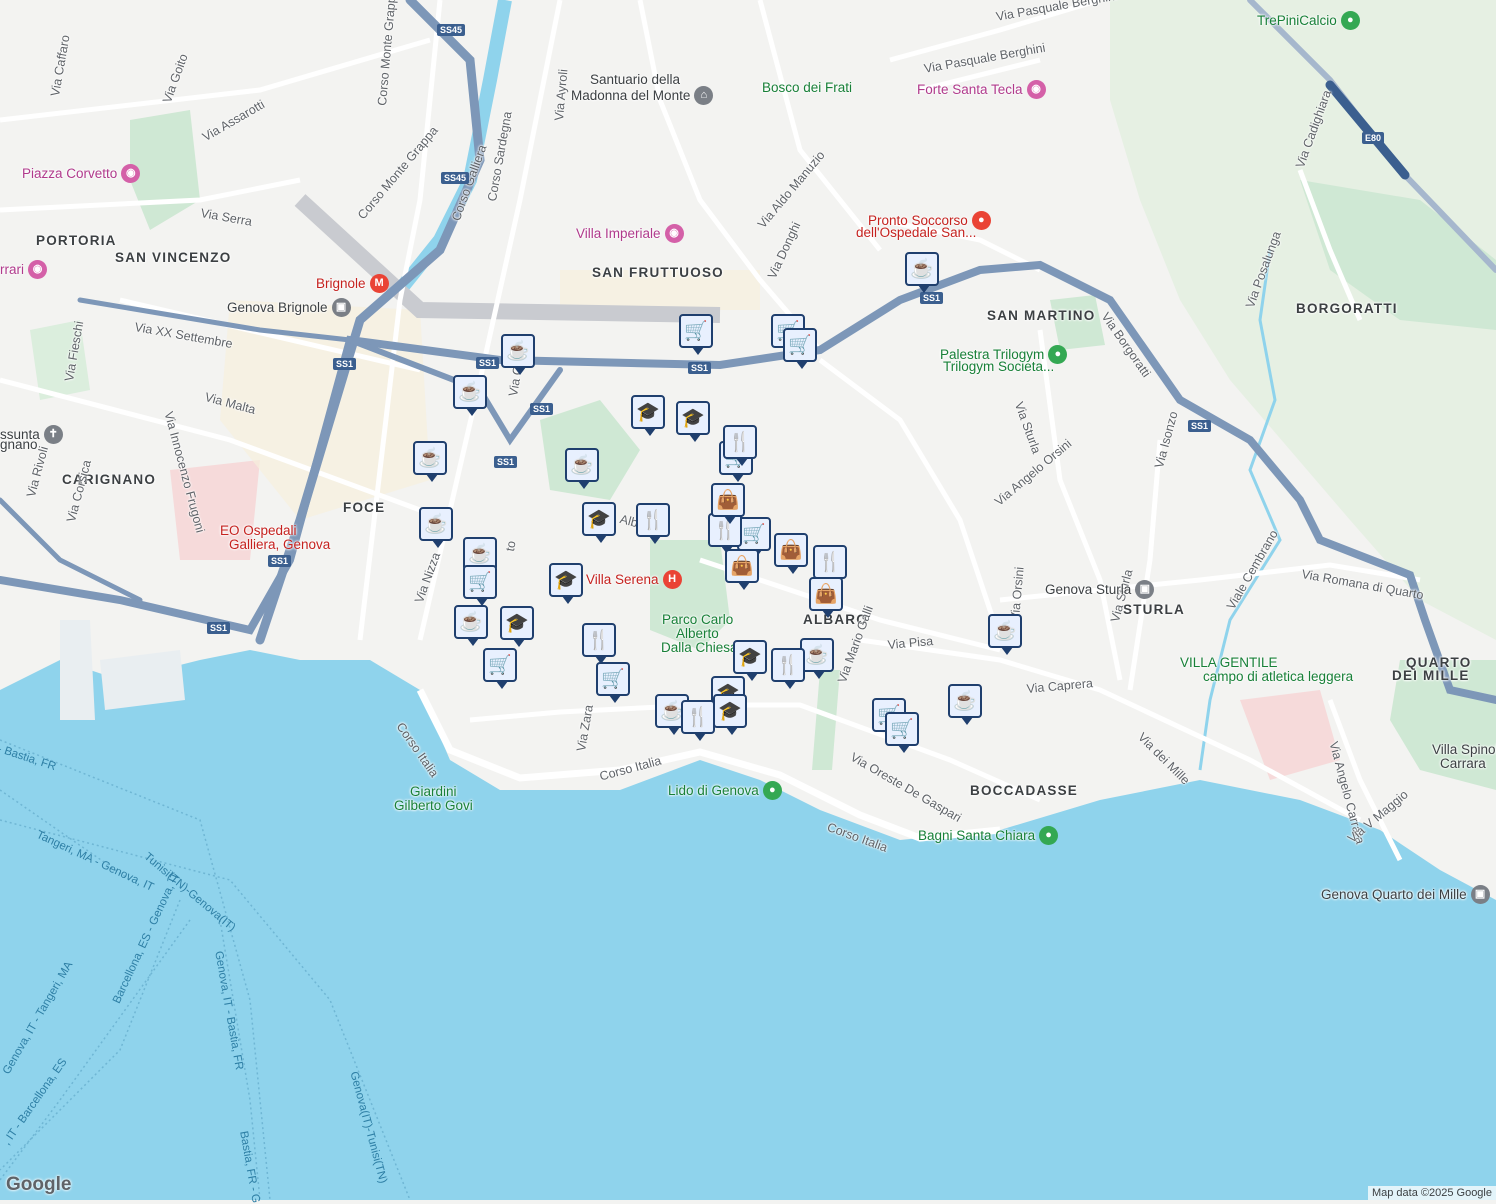 This screenshot has height=1204, width=1496. I want to click on poi-giardini-1: Giardini, so click(433, 791).